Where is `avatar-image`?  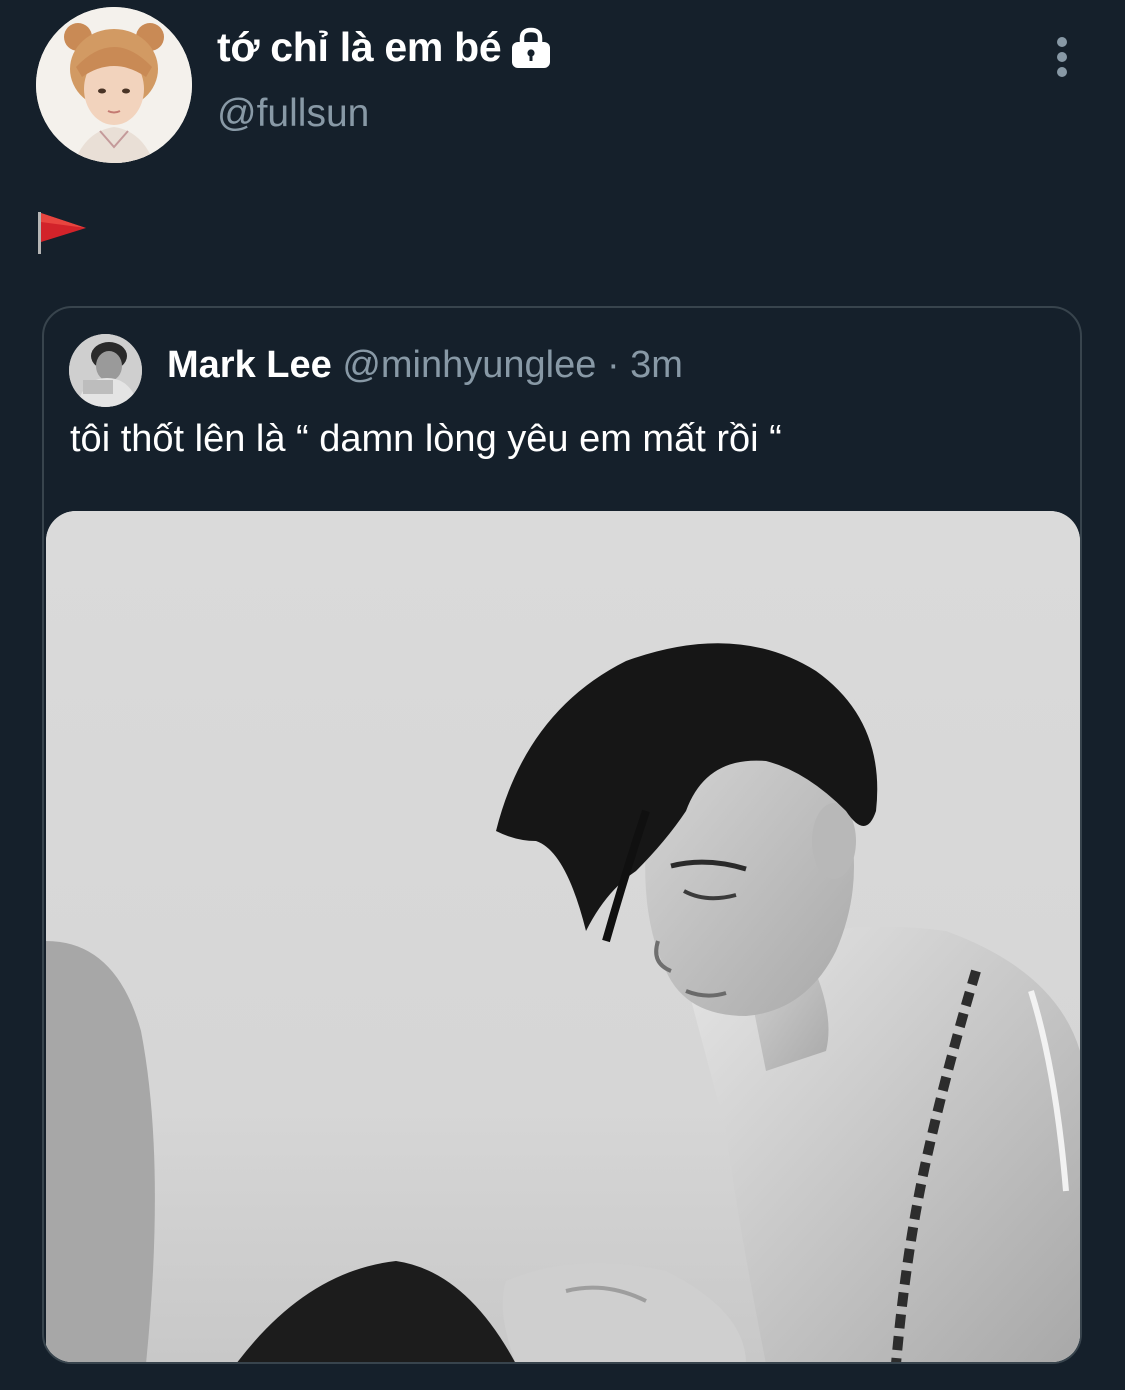
avatar-image is located at coordinates (114, 85).